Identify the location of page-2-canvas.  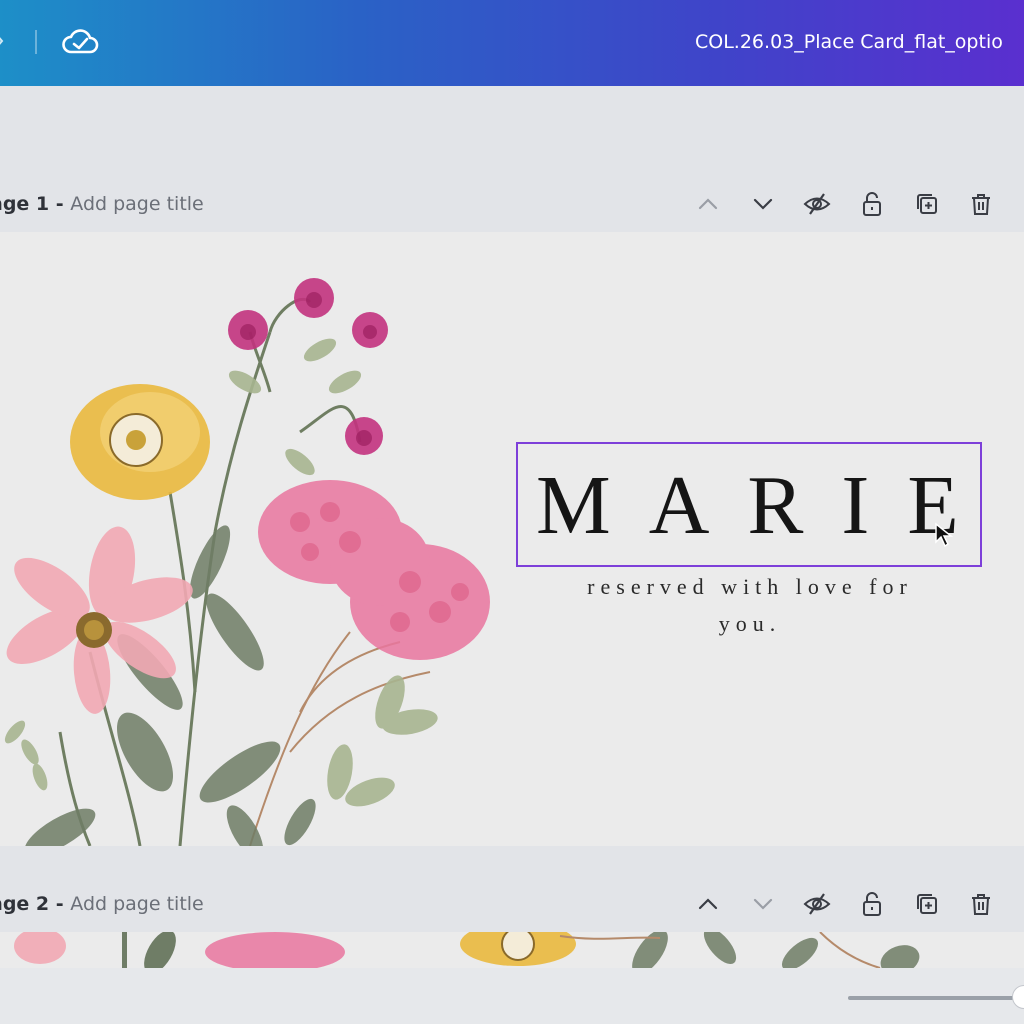
(512, 950).